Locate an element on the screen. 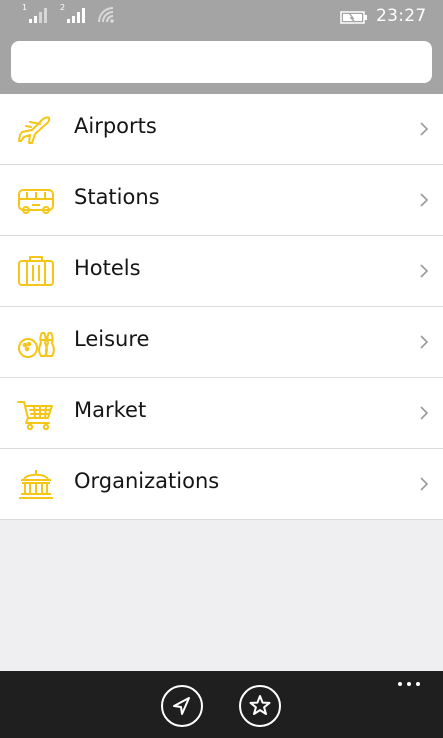  government-building-icon is located at coordinates (36, 484).